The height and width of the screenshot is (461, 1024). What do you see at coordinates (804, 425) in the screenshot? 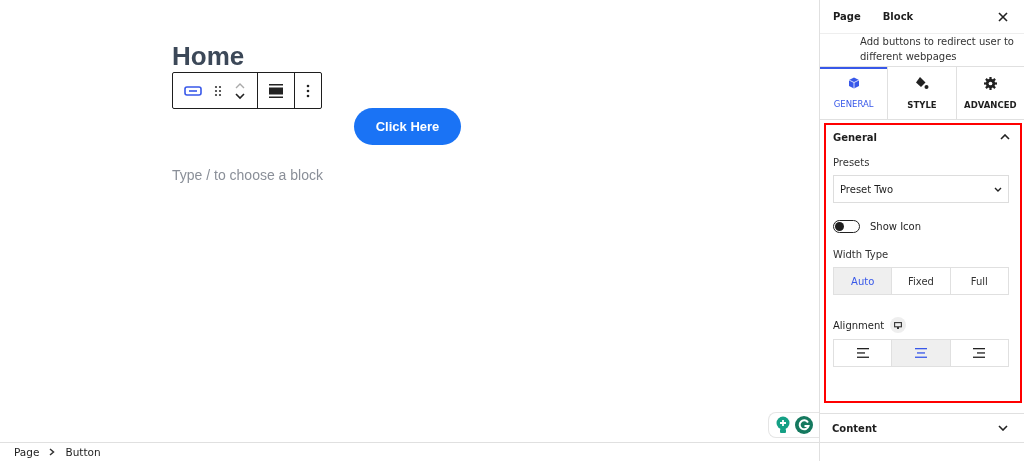
I see `grammar-check-icon` at bounding box center [804, 425].